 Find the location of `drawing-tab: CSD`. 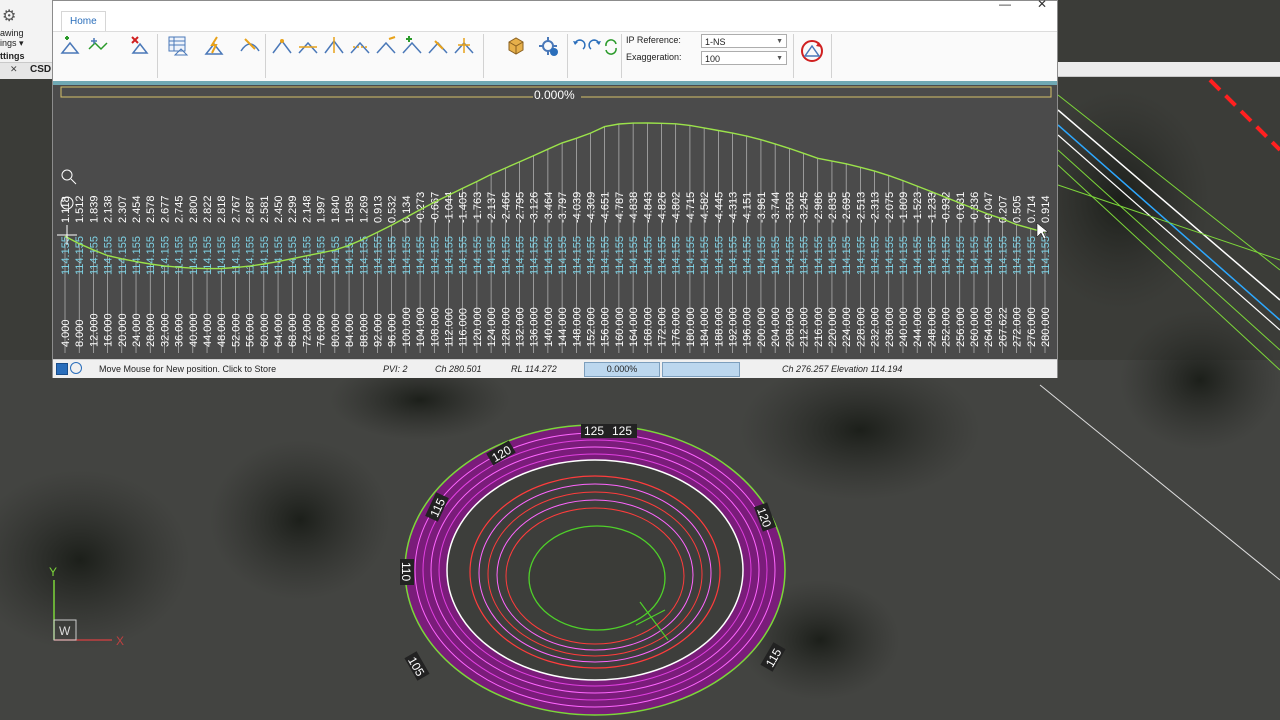

drawing-tab: CSD is located at coordinates (40, 69).